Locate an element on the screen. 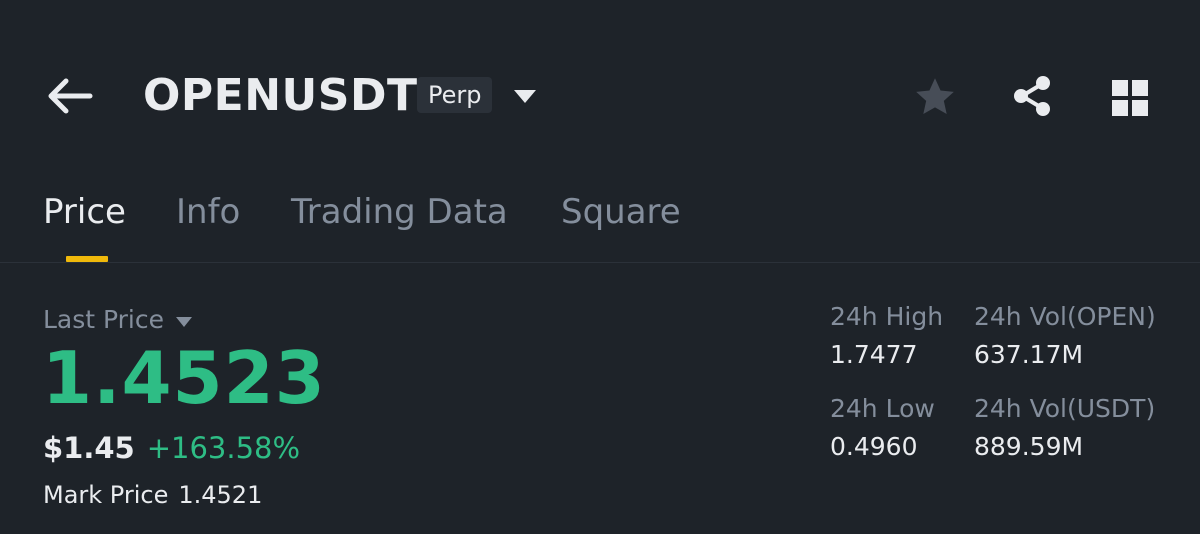 The width and height of the screenshot is (1200, 534). tab-info: Info is located at coordinates (208, 212).